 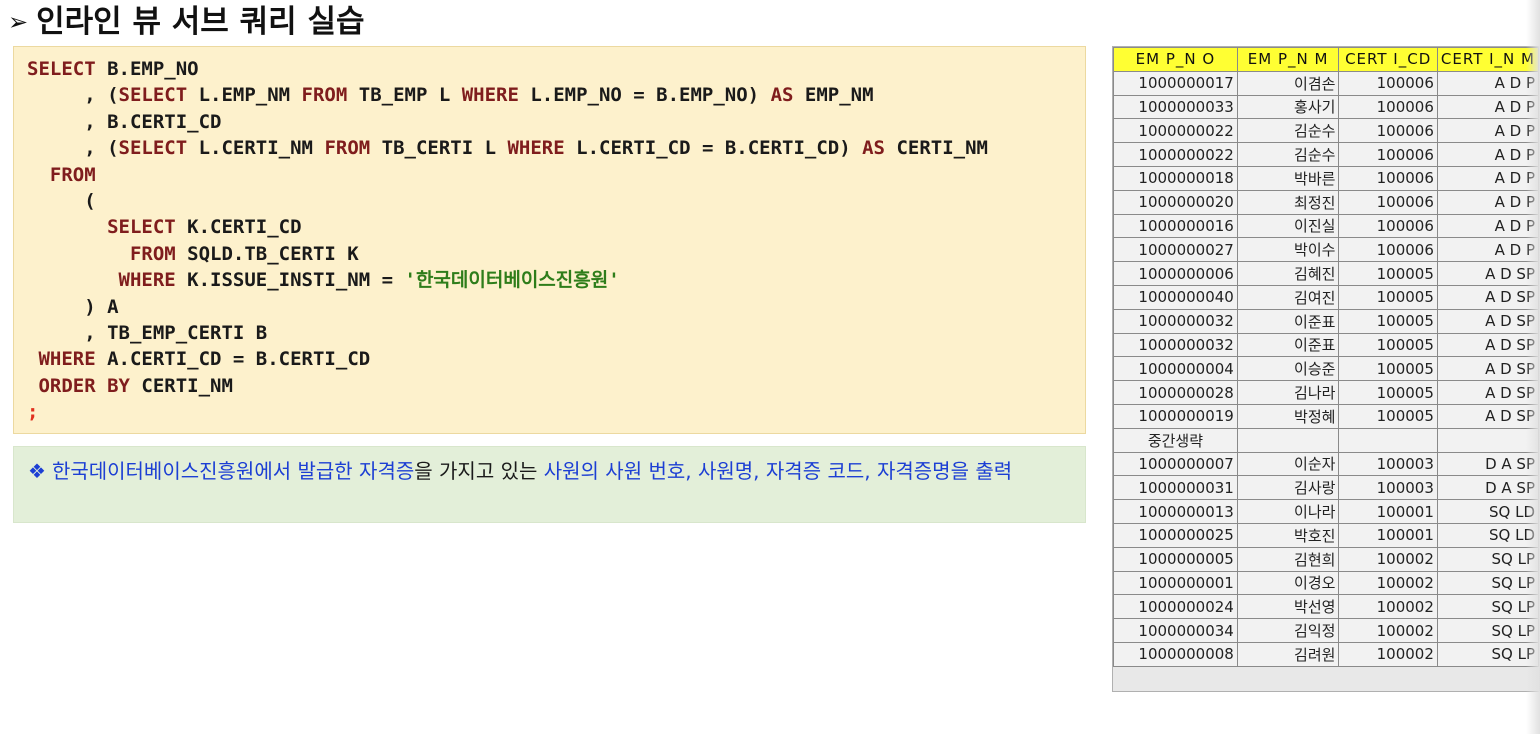 What do you see at coordinates (1326, 226) in the screenshot?
I see `table-row: 1000000016 이진실 100006 A D P` at bounding box center [1326, 226].